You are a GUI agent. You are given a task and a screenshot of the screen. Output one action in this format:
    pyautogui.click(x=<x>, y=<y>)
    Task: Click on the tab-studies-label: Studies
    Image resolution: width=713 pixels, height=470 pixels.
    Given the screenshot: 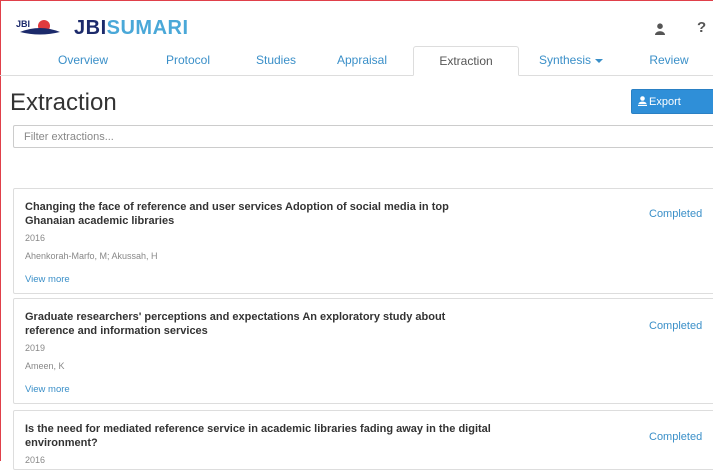 What is the action you would take?
    pyautogui.click(x=276, y=60)
    